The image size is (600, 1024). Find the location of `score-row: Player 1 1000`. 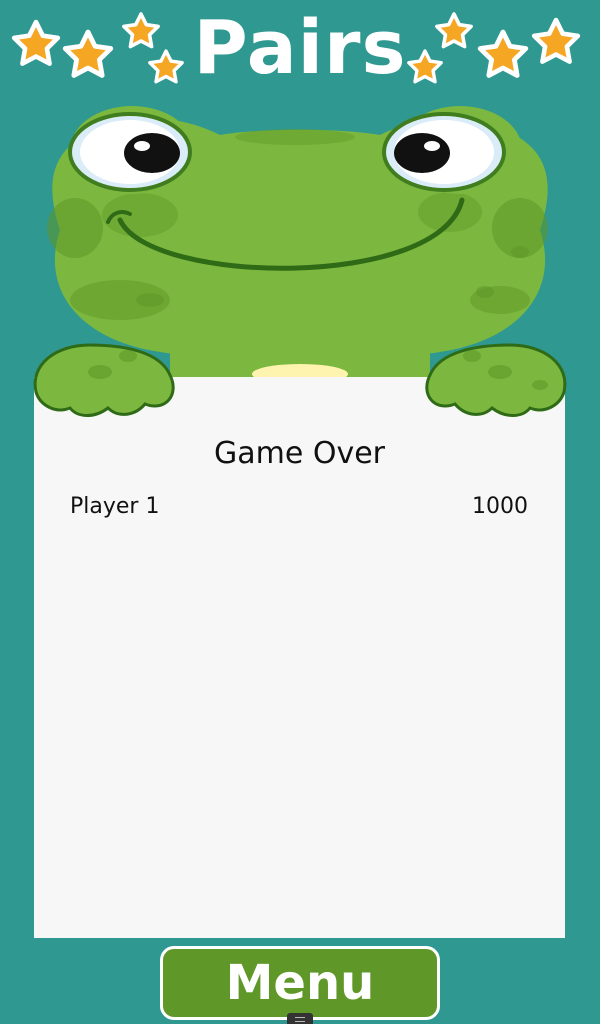

score-row: Player 1 1000 is located at coordinates (299, 506).